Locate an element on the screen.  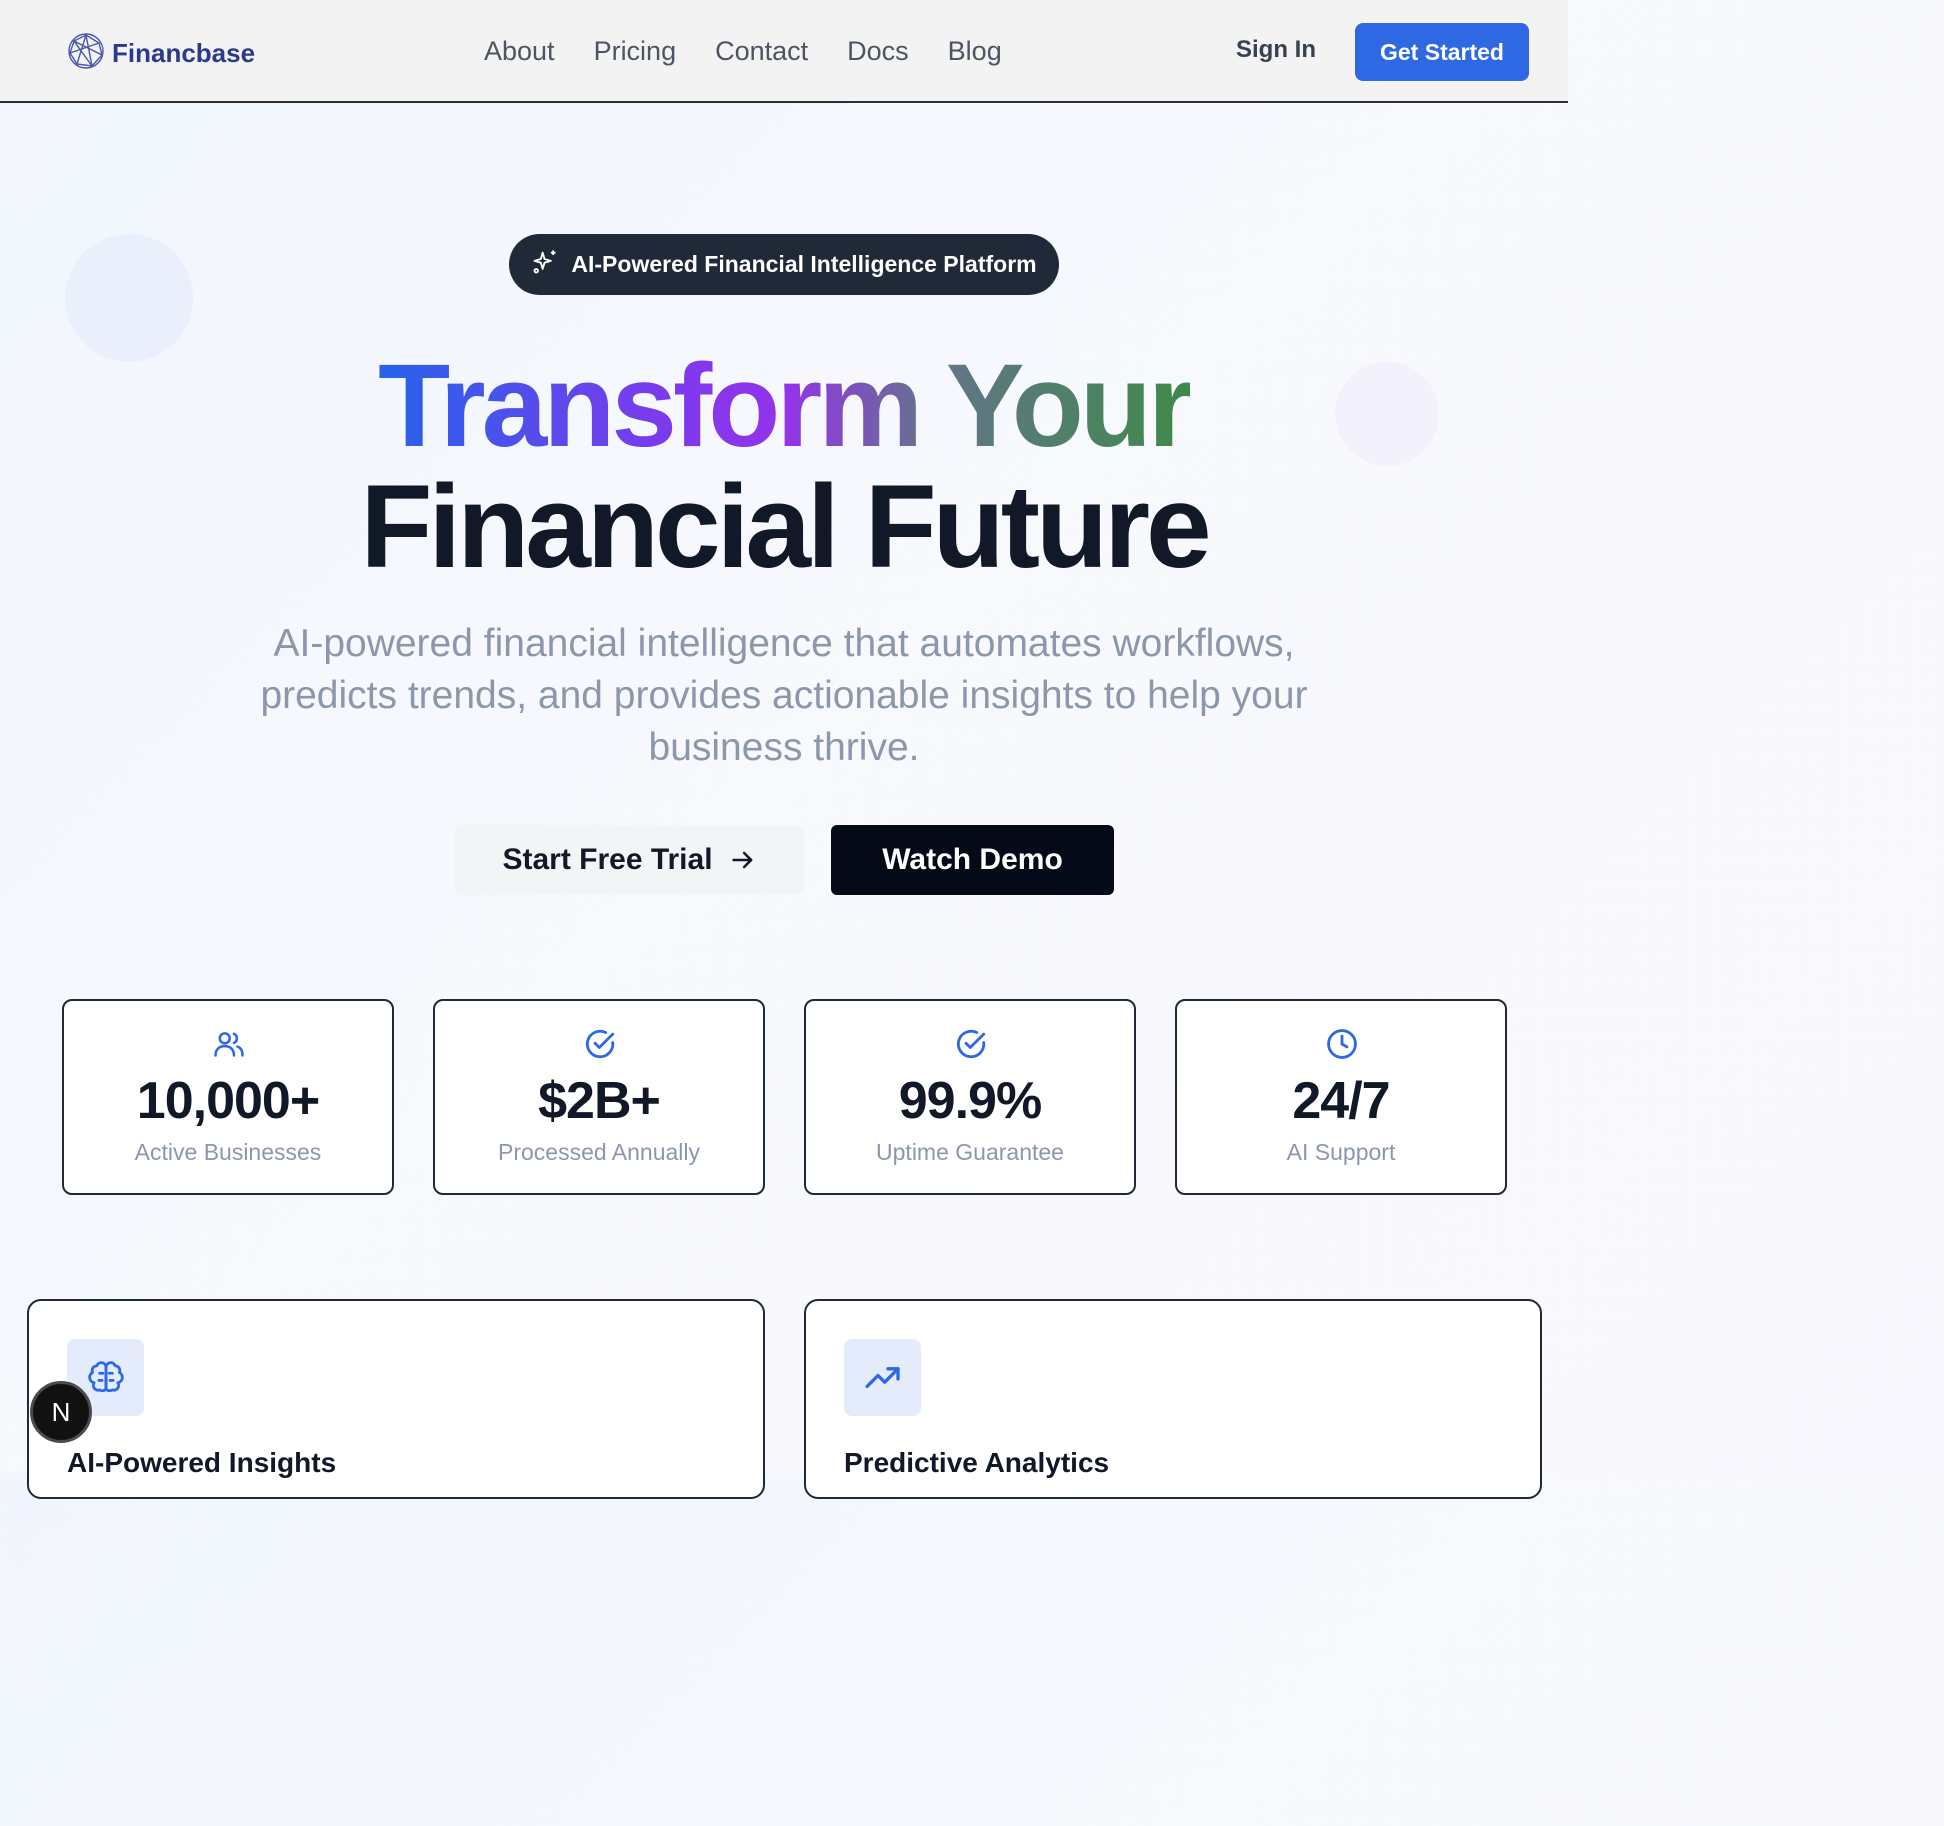
arrow-right-icon is located at coordinates (743, 860).